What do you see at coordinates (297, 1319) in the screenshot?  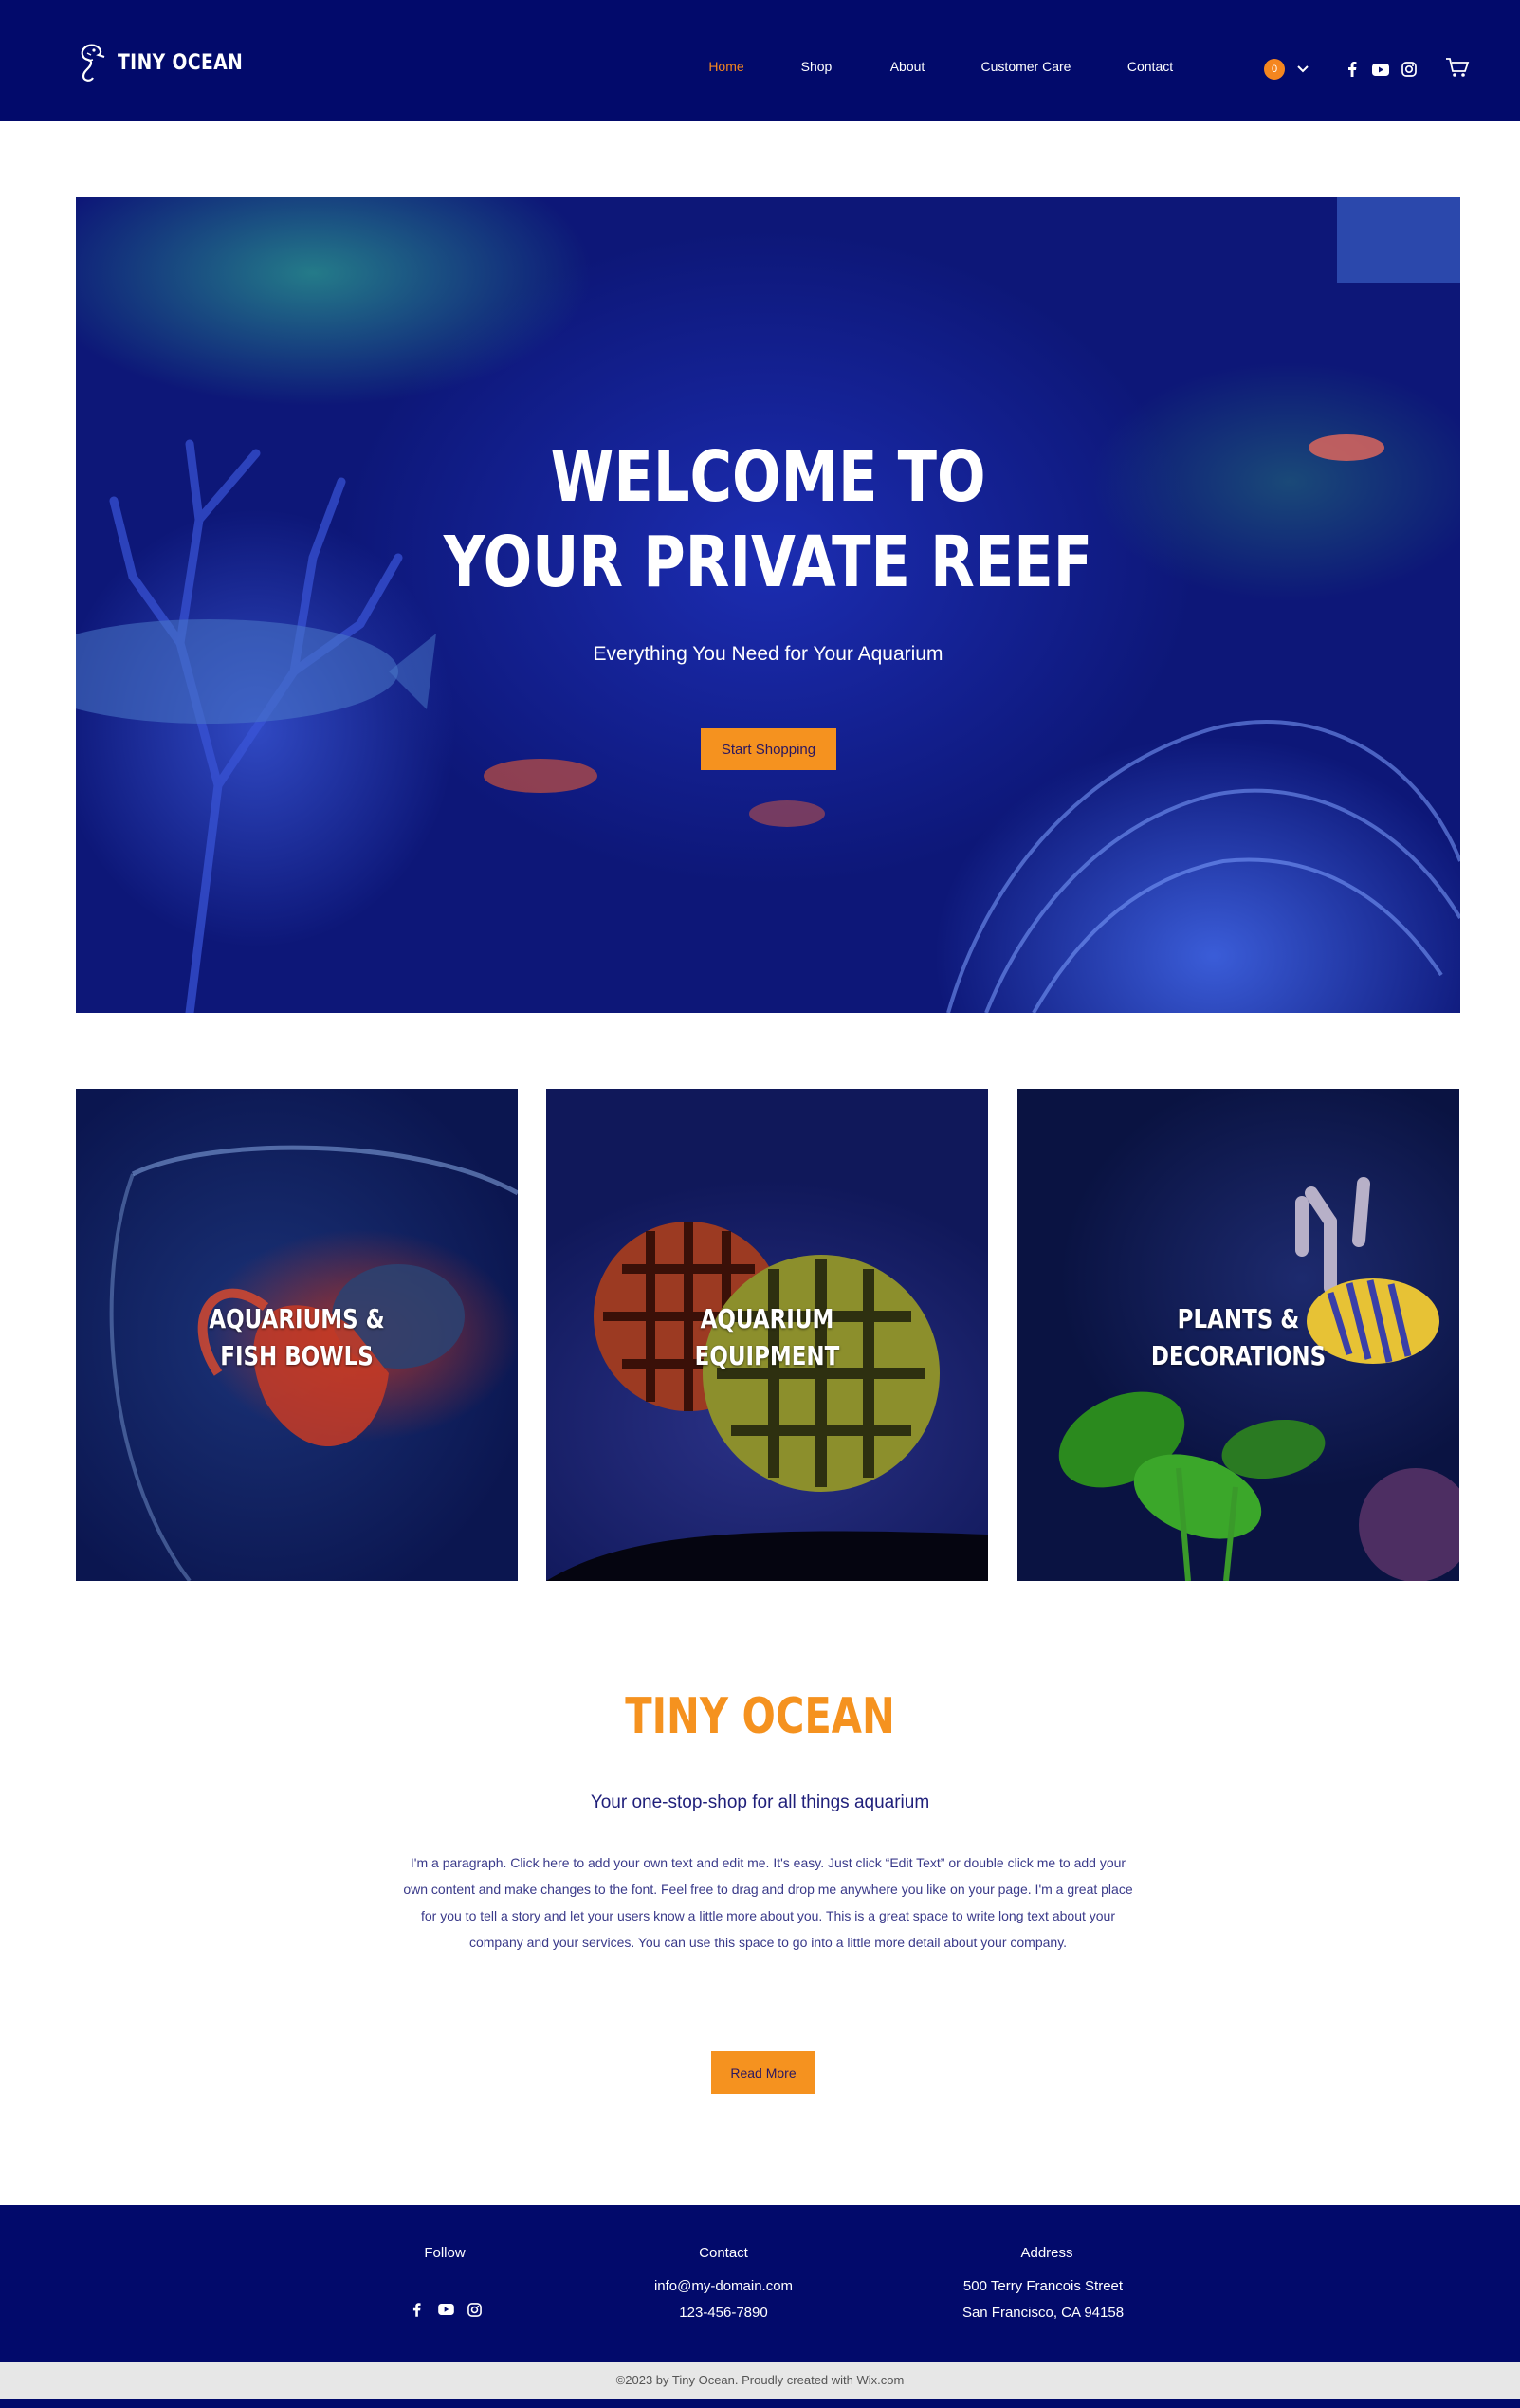 I see `category-title-line1: AQUARIUMS &` at bounding box center [297, 1319].